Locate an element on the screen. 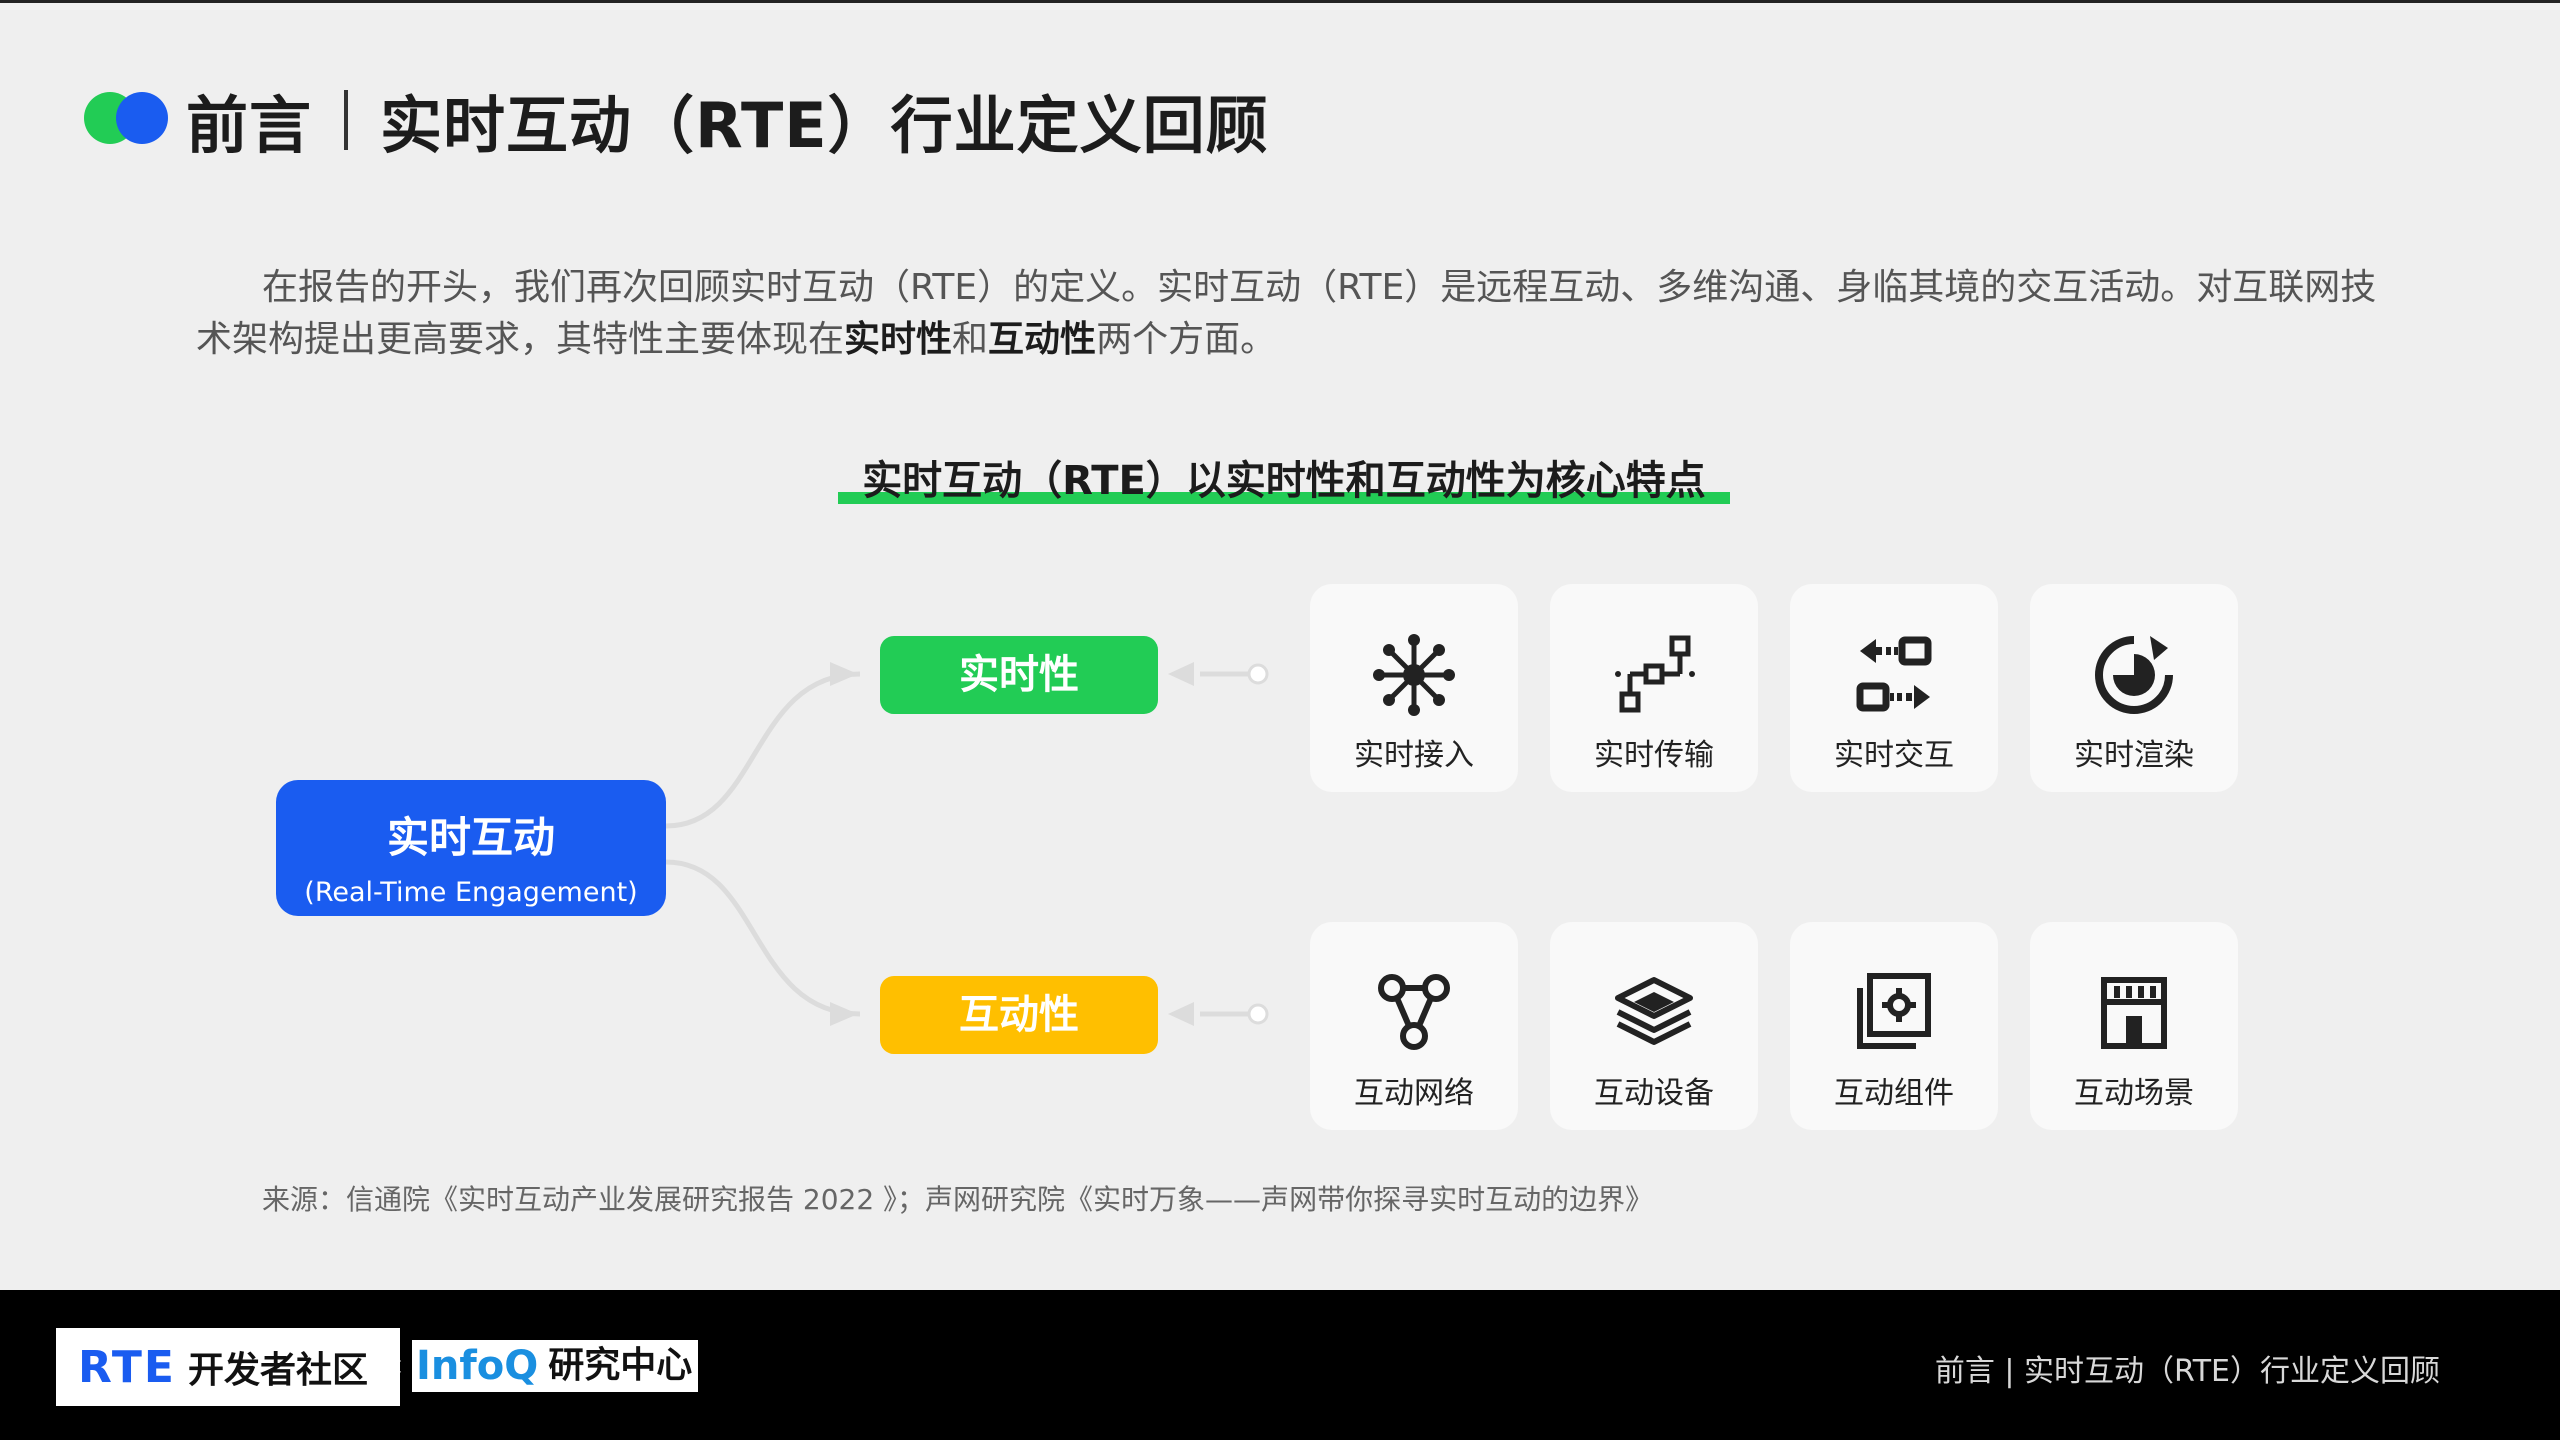 This screenshot has height=1440, width=2560. card-interactive-device: 互动设备 is located at coordinates (1654, 1026).